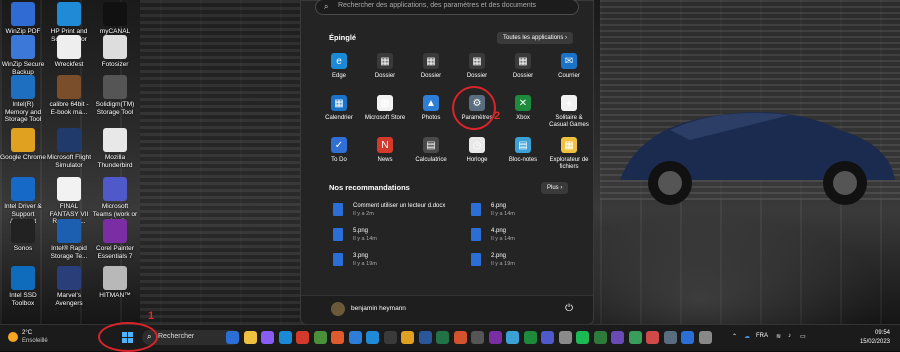 The height and width of the screenshot is (352, 900). I want to click on system-tray: ⌃ ☁ FRA ≋ ♪ ▭, so click(815, 338).